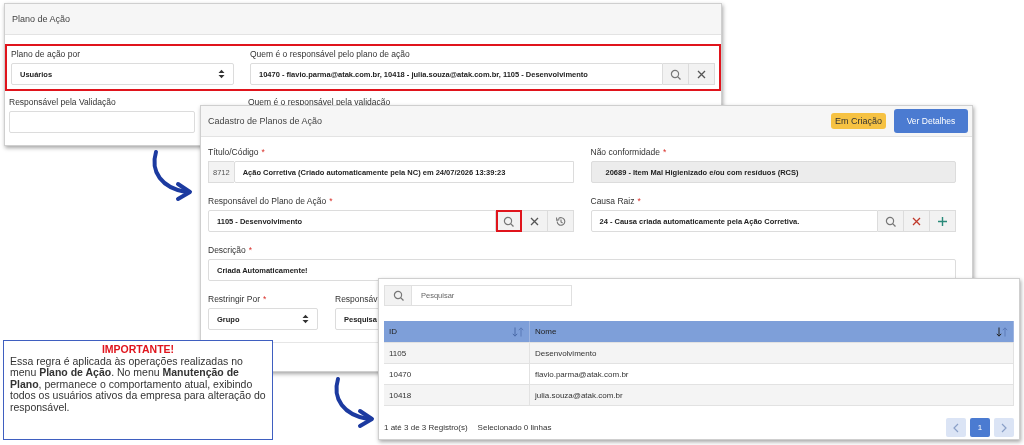 This screenshot has height=445, width=1024. What do you see at coordinates (267, 201) in the screenshot?
I see `field-label: Responsável do Plano de Ação` at bounding box center [267, 201].